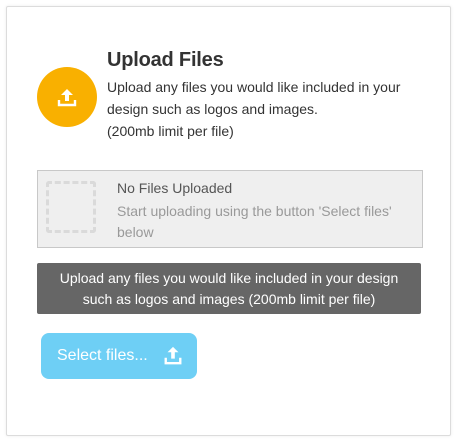  What do you see at coordinates (170, 131) in the screenshot?
I see `description-line: (200mb limit per file)` at bounding box center [170, 131].